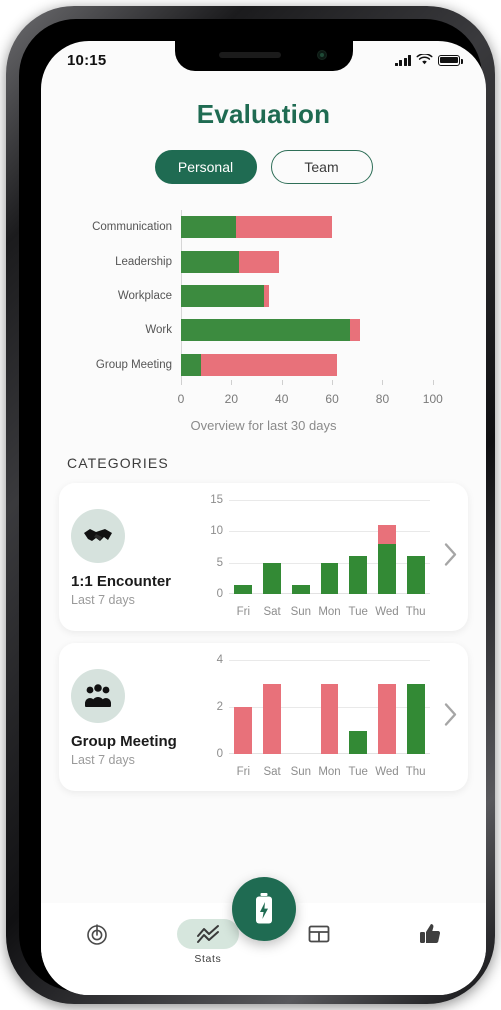 This screenshot has width=501, height=1010. I want to click on chart-row-label: Communication, so click(132, 227).